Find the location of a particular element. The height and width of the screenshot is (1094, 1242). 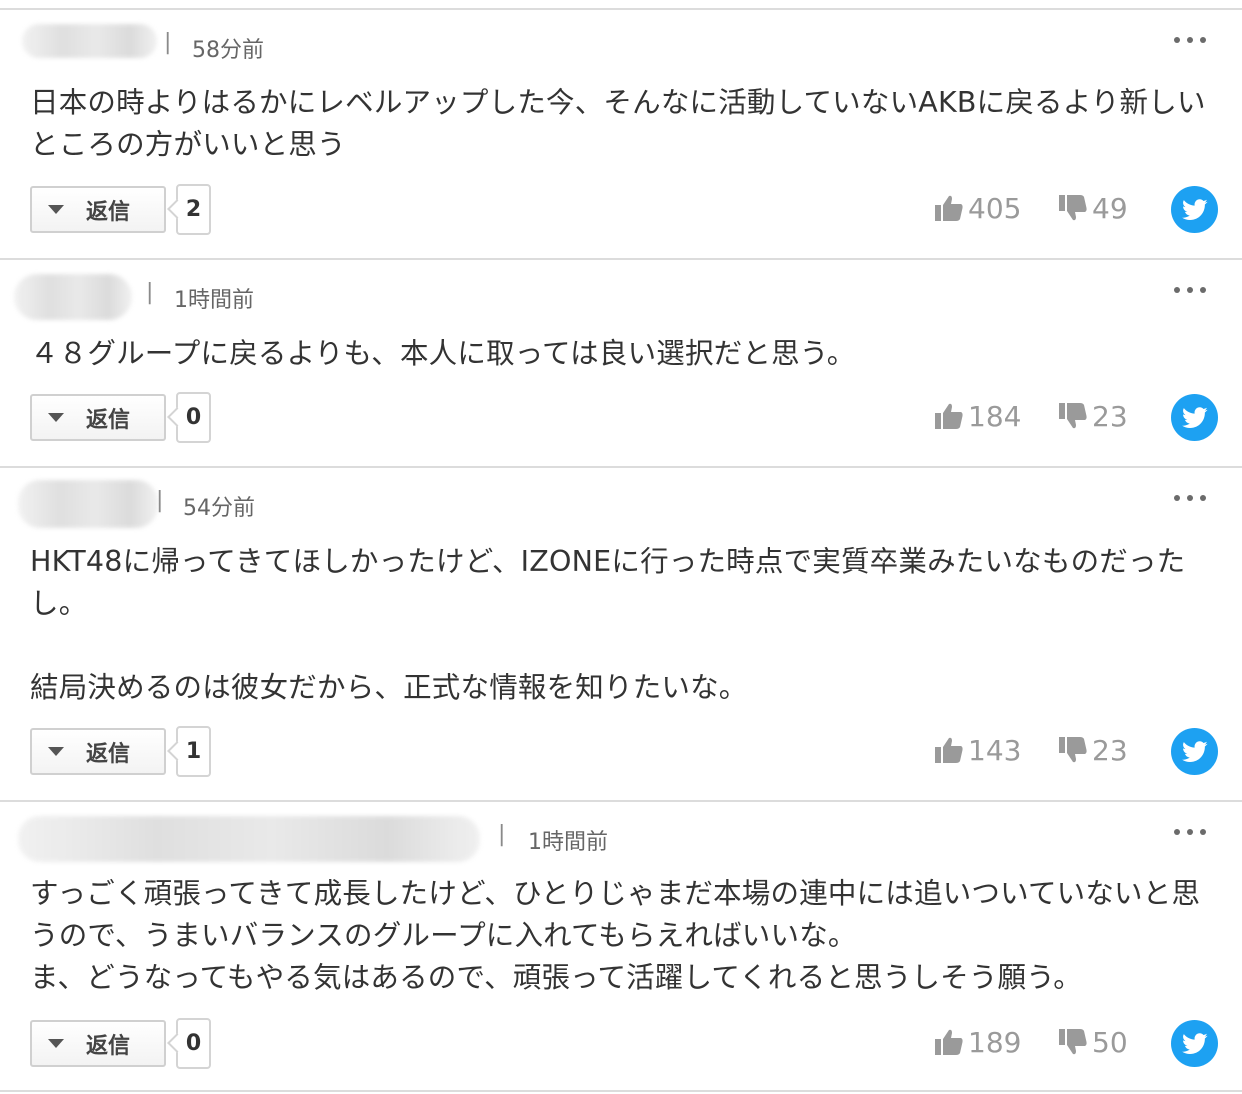

comment-time: 54分前 is located at coordinates (219, 508).